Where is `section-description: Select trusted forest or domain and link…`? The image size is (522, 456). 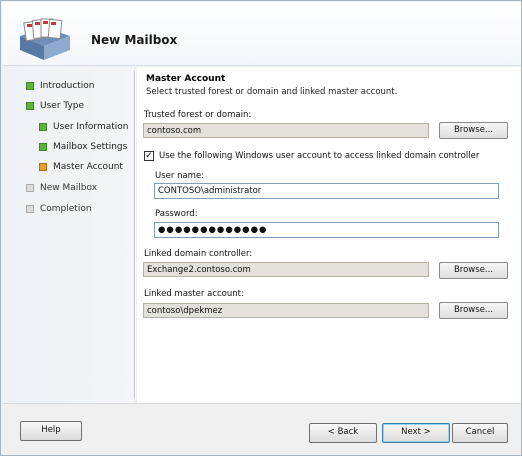 section-description: Select trusted forest or domain and link… is located at coordinates (272, 92).